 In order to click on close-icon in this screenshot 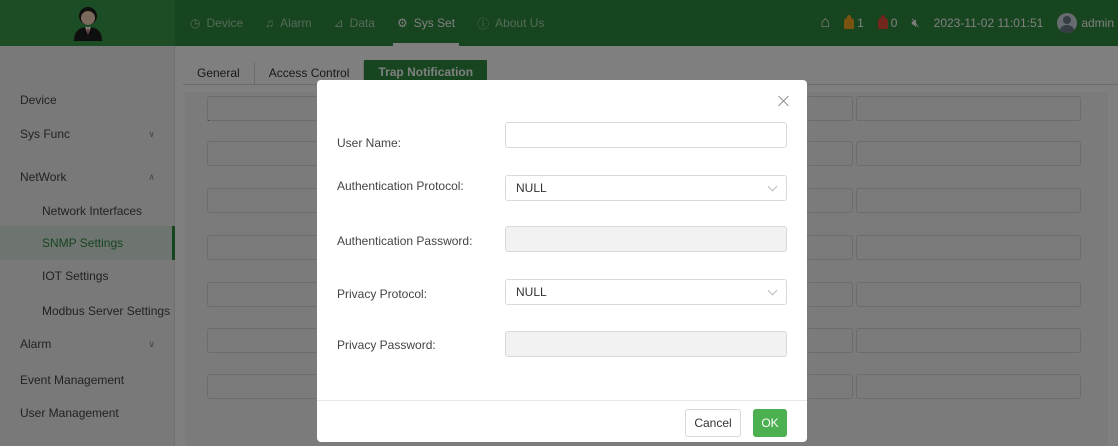, I will do `click(784, 101)`.